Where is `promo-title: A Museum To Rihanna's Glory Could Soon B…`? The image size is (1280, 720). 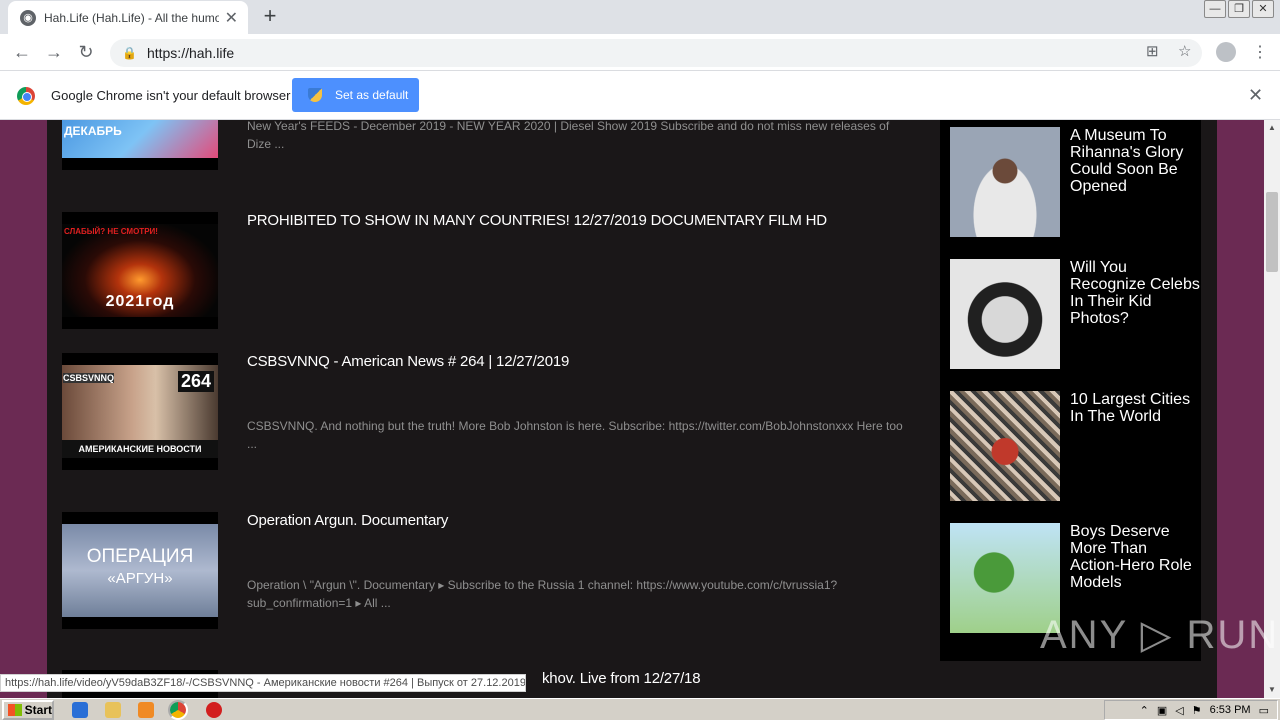
promo-title: A Museum To Rihanna's Glory Could Soon B… is located at coordinates (1135, 161).